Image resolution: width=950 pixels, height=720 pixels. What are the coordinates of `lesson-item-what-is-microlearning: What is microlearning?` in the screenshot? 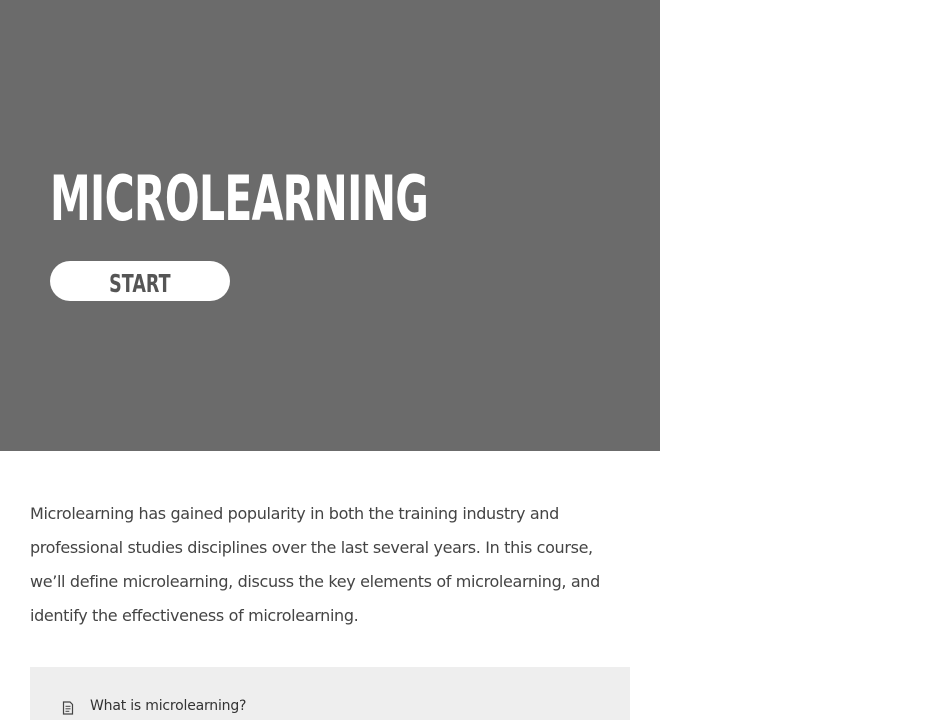 It's located at (330, 707).